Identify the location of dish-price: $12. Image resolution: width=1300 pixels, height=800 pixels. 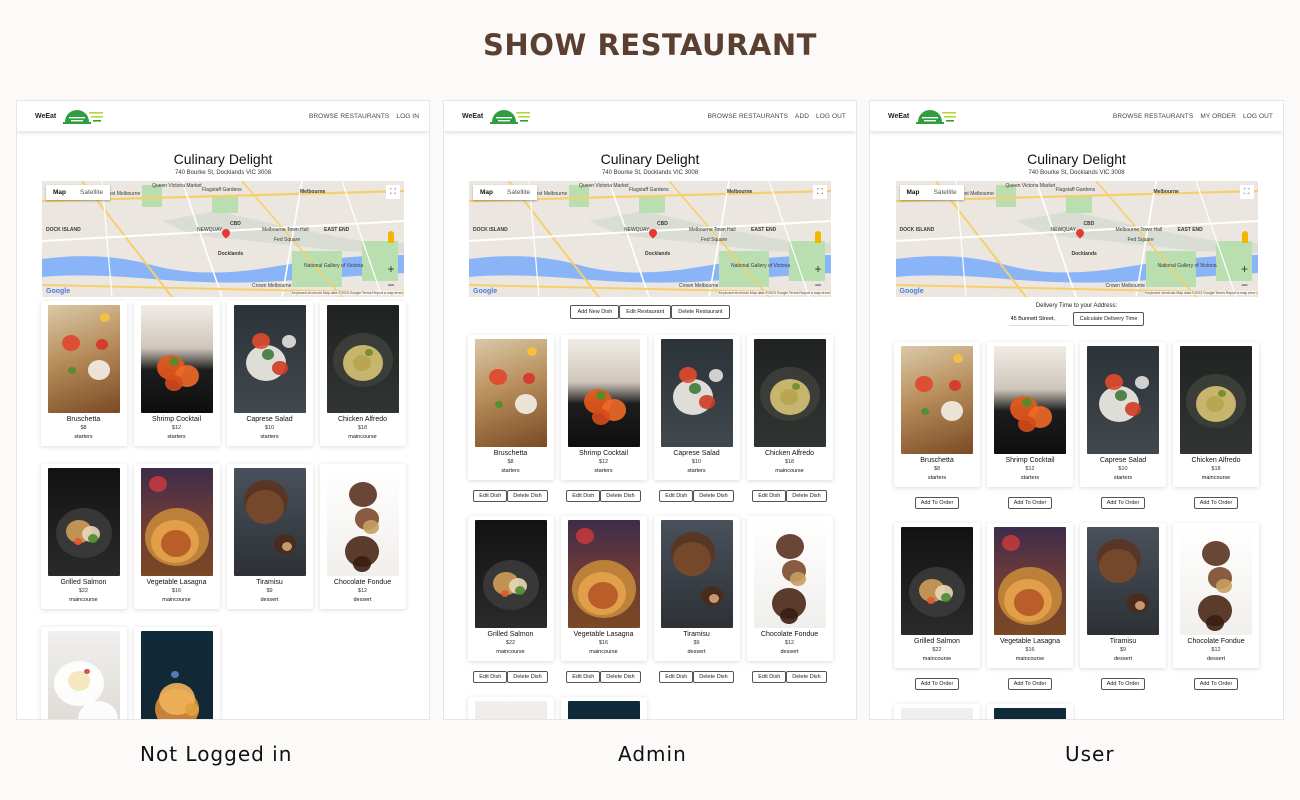
(1030, 469).